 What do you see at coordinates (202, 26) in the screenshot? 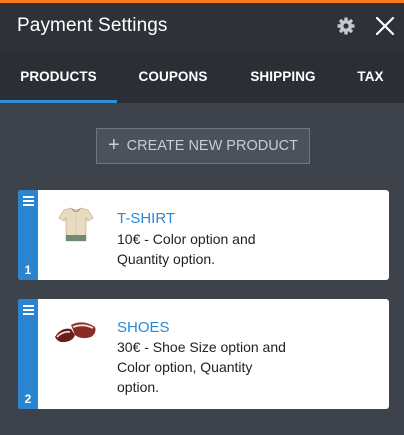
I see `header: Payment Settings` at bounding box center [202, 26].